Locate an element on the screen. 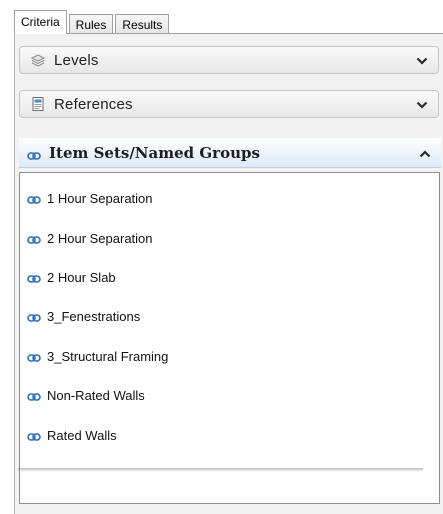 The height and width of the screenshot is (514, 443). section-item-sets: Item Sets/Named Groups is located at coordinates (230, 153).